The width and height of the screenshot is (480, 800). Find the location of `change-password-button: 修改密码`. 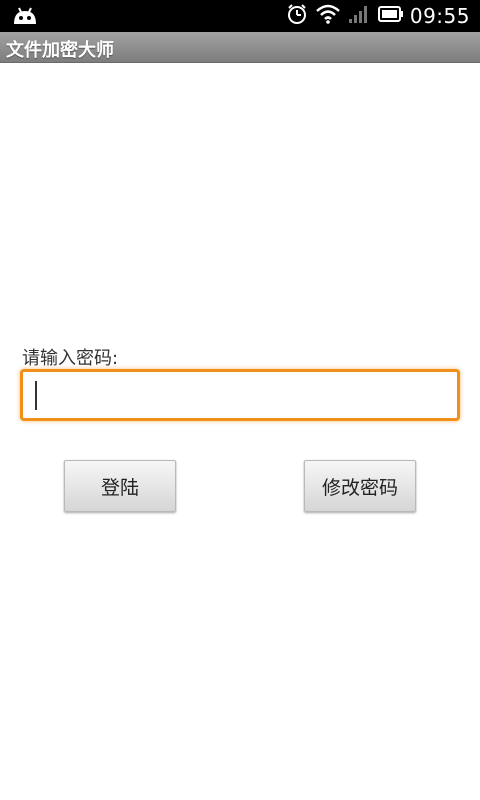

change-password-button: 修改密码 is located at coordinates (360, 486).